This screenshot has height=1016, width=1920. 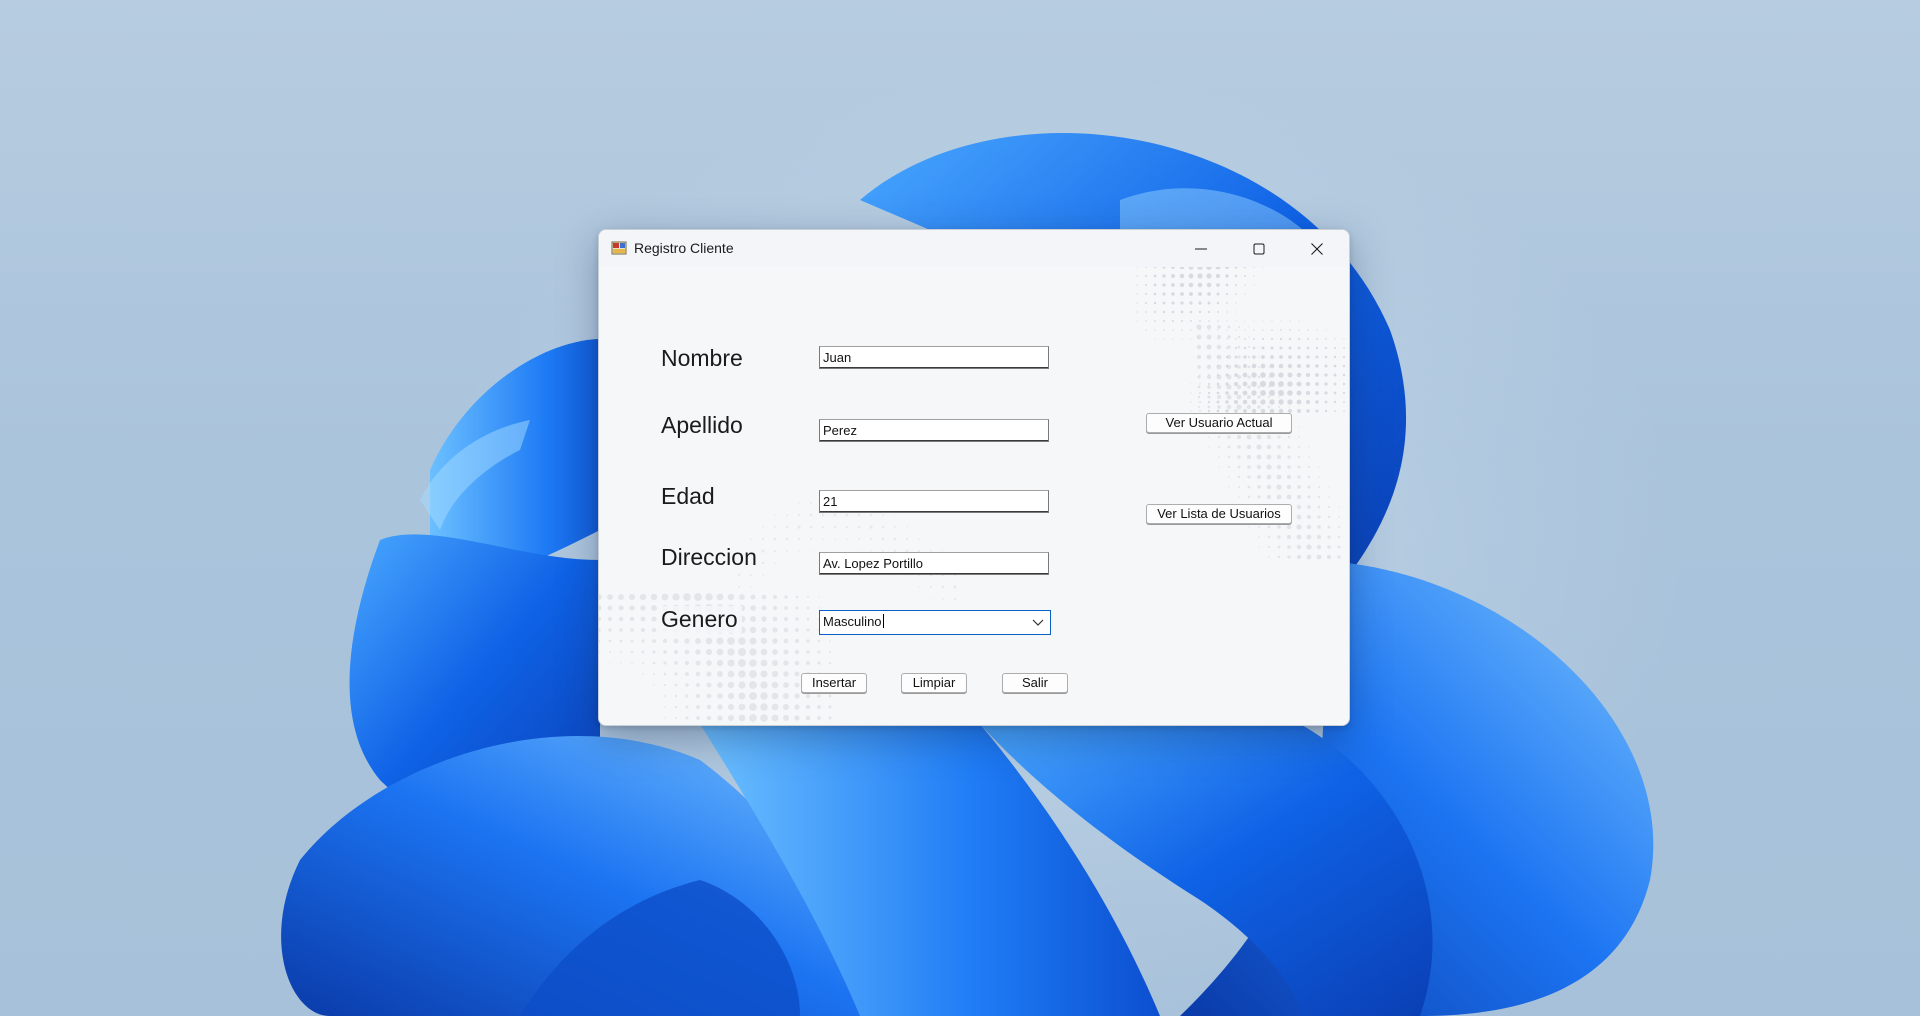 I want to click on edad-label: Edad, so click(x=689, y=496).